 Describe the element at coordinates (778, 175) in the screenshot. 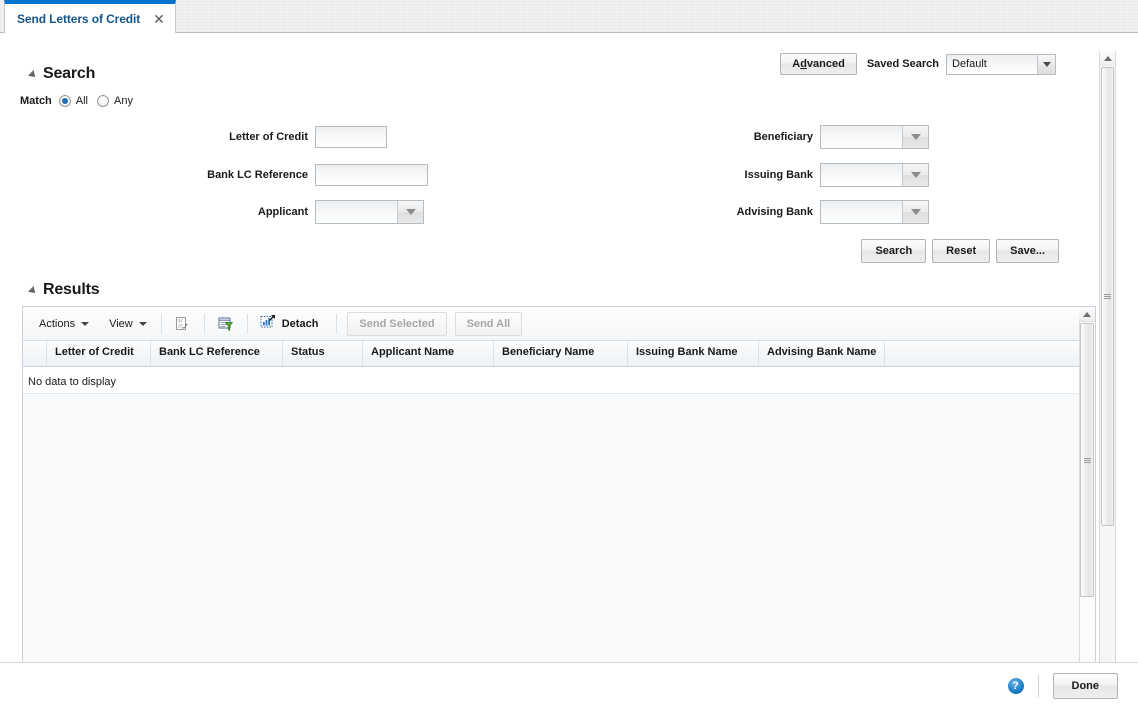

I see `issuing-bank-label: Issuing Bank` at that location.